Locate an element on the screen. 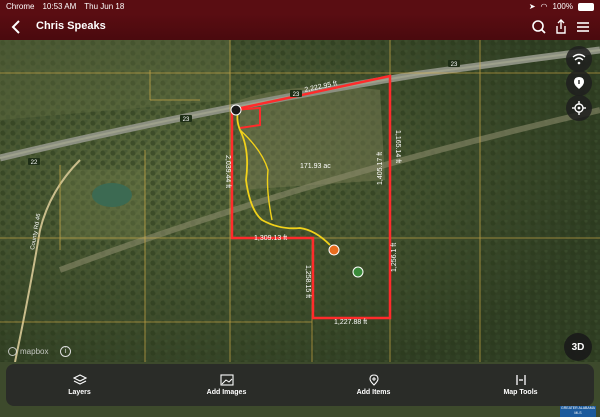 Image resolution: width=600 pixels, height=417 pixels. status-time: 10:53 AM is located at coordinates (59, 6).